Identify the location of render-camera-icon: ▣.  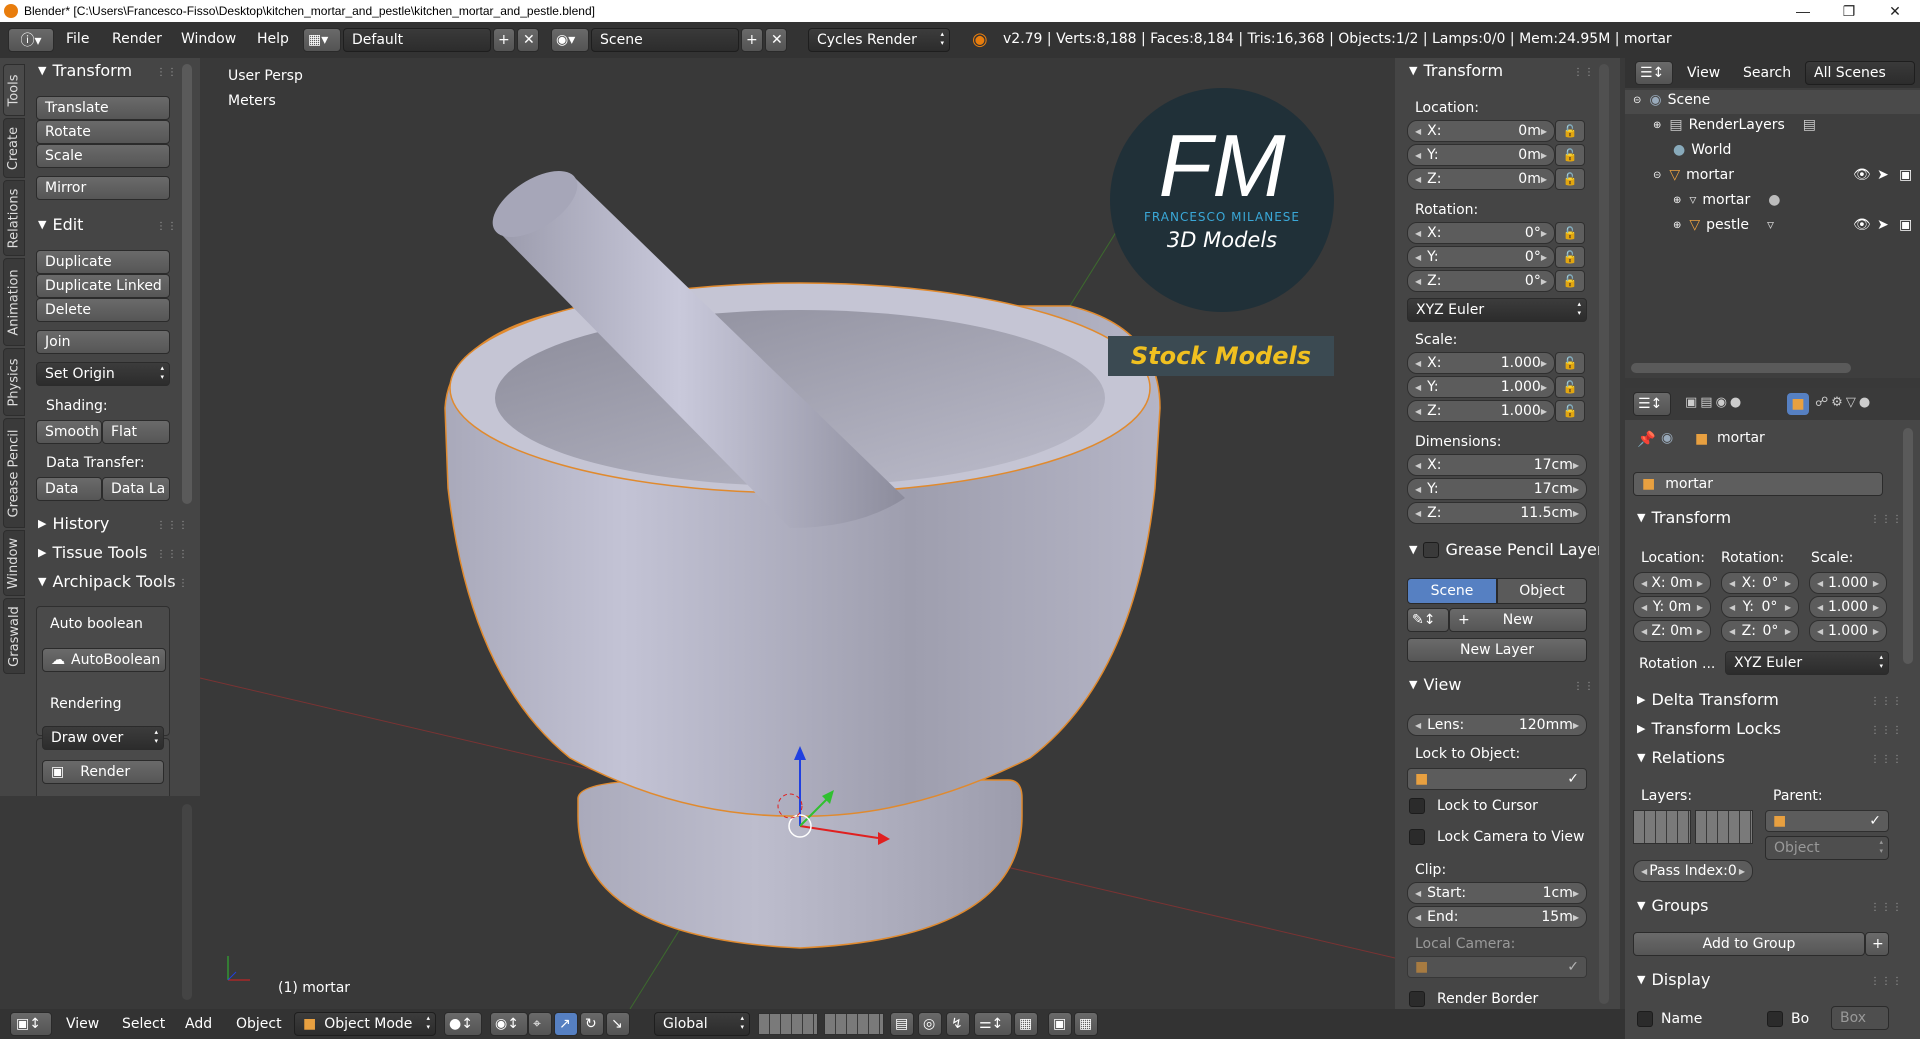
(1905, 225).